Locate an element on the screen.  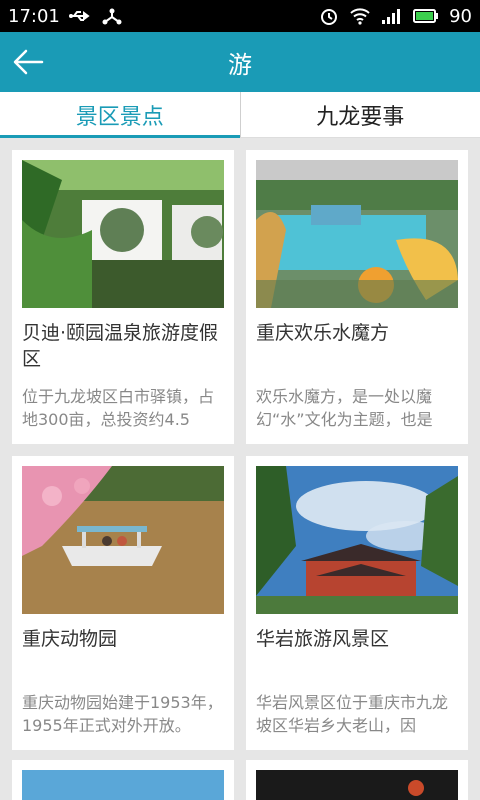
tab-jiulong-news: 九龙要事 is located at coordinates (359, 114).